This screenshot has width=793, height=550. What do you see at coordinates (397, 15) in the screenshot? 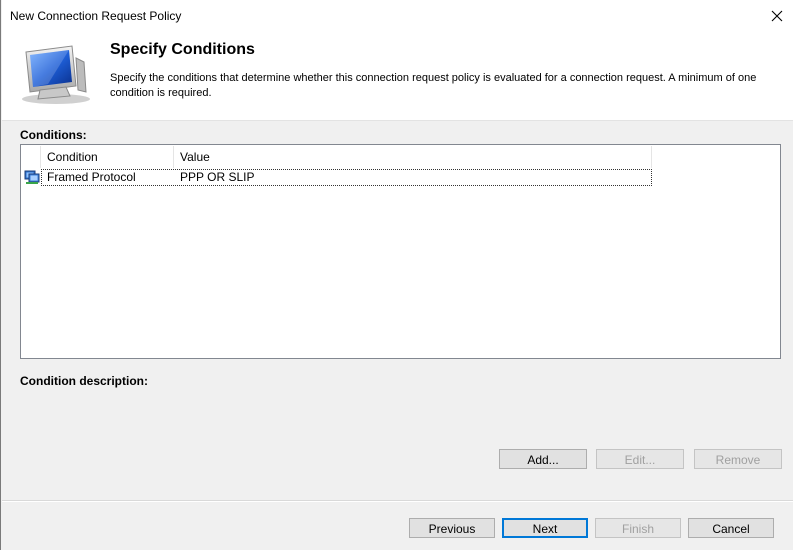
I see `title-bar: New Connection Request Policy` at bounding box center [397, 15].